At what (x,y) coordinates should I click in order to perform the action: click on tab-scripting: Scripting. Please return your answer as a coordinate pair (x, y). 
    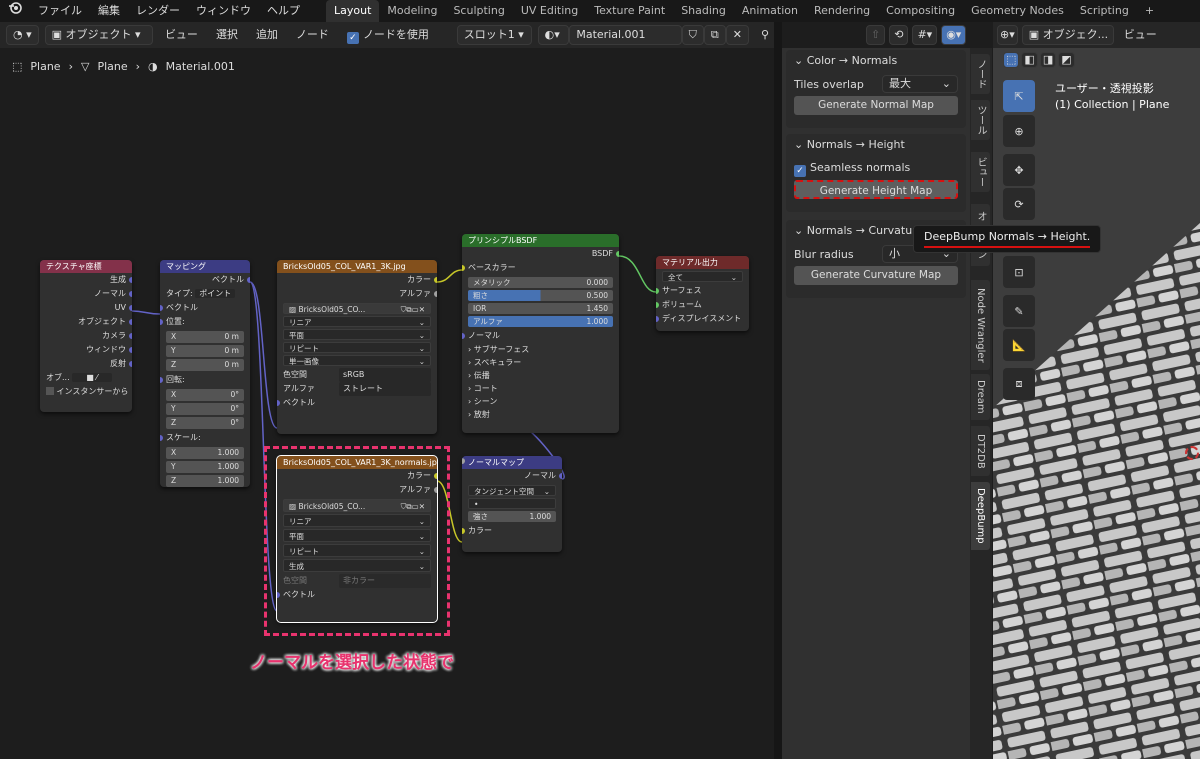
    Looking at the image, I should click on (1104, 11).